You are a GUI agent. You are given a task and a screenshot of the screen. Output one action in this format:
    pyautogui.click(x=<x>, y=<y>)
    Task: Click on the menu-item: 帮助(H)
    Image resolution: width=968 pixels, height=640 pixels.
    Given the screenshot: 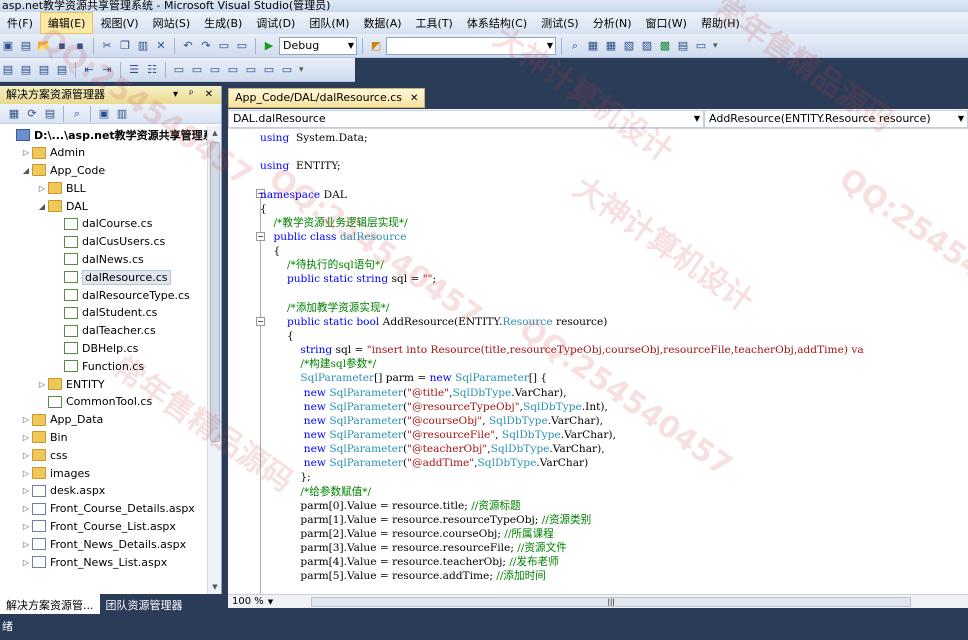 What is the action you would take?
    pyautogui.click(x=720, y=23)
    